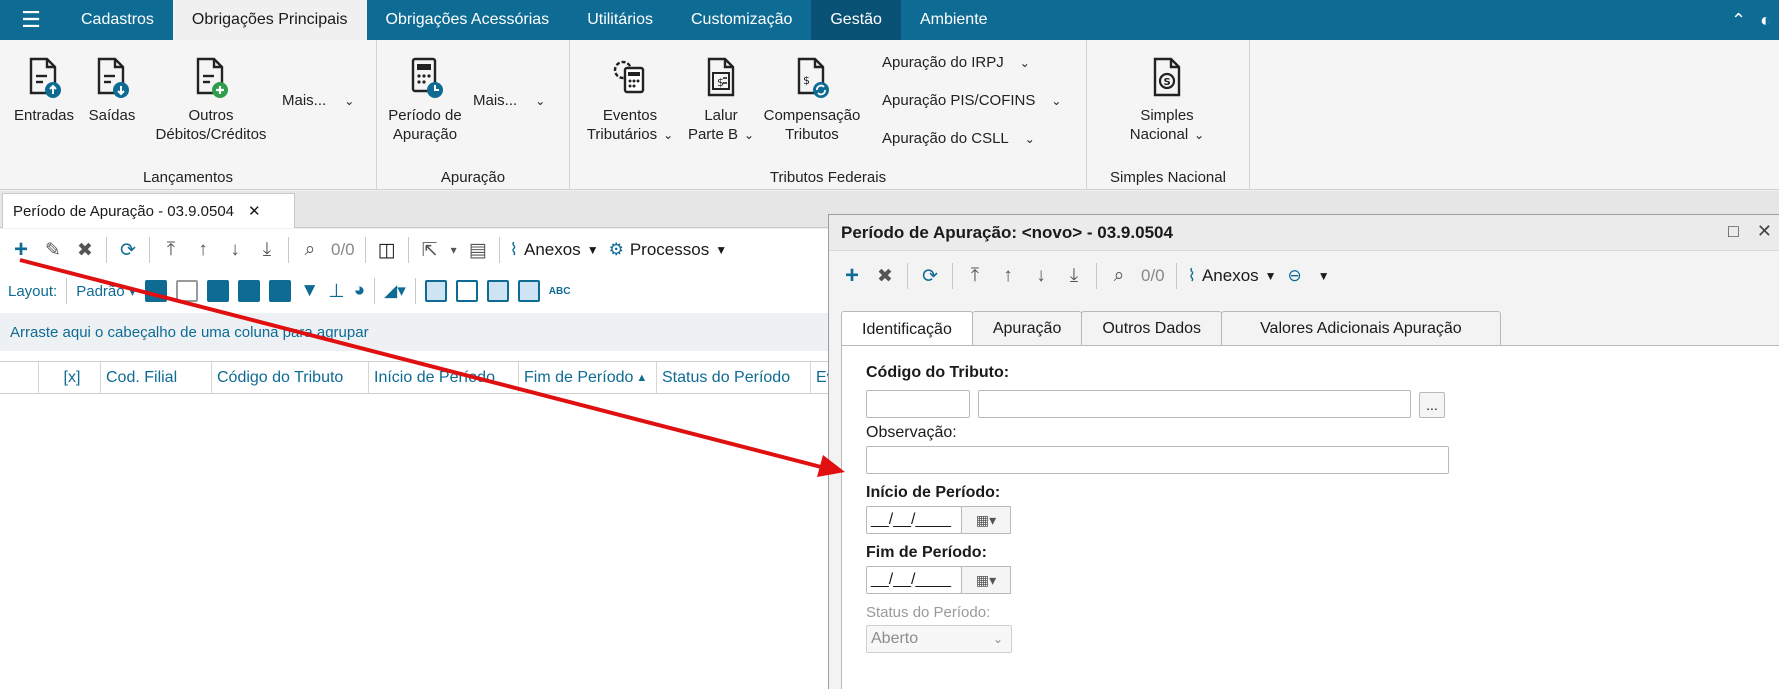 The width and height of the screenshot is (1779, 689). Describe the element at coordinates (318, 100) in the screenshot. I see `lancamentos-mais-dropdown: Mais... ⌄` at that location.